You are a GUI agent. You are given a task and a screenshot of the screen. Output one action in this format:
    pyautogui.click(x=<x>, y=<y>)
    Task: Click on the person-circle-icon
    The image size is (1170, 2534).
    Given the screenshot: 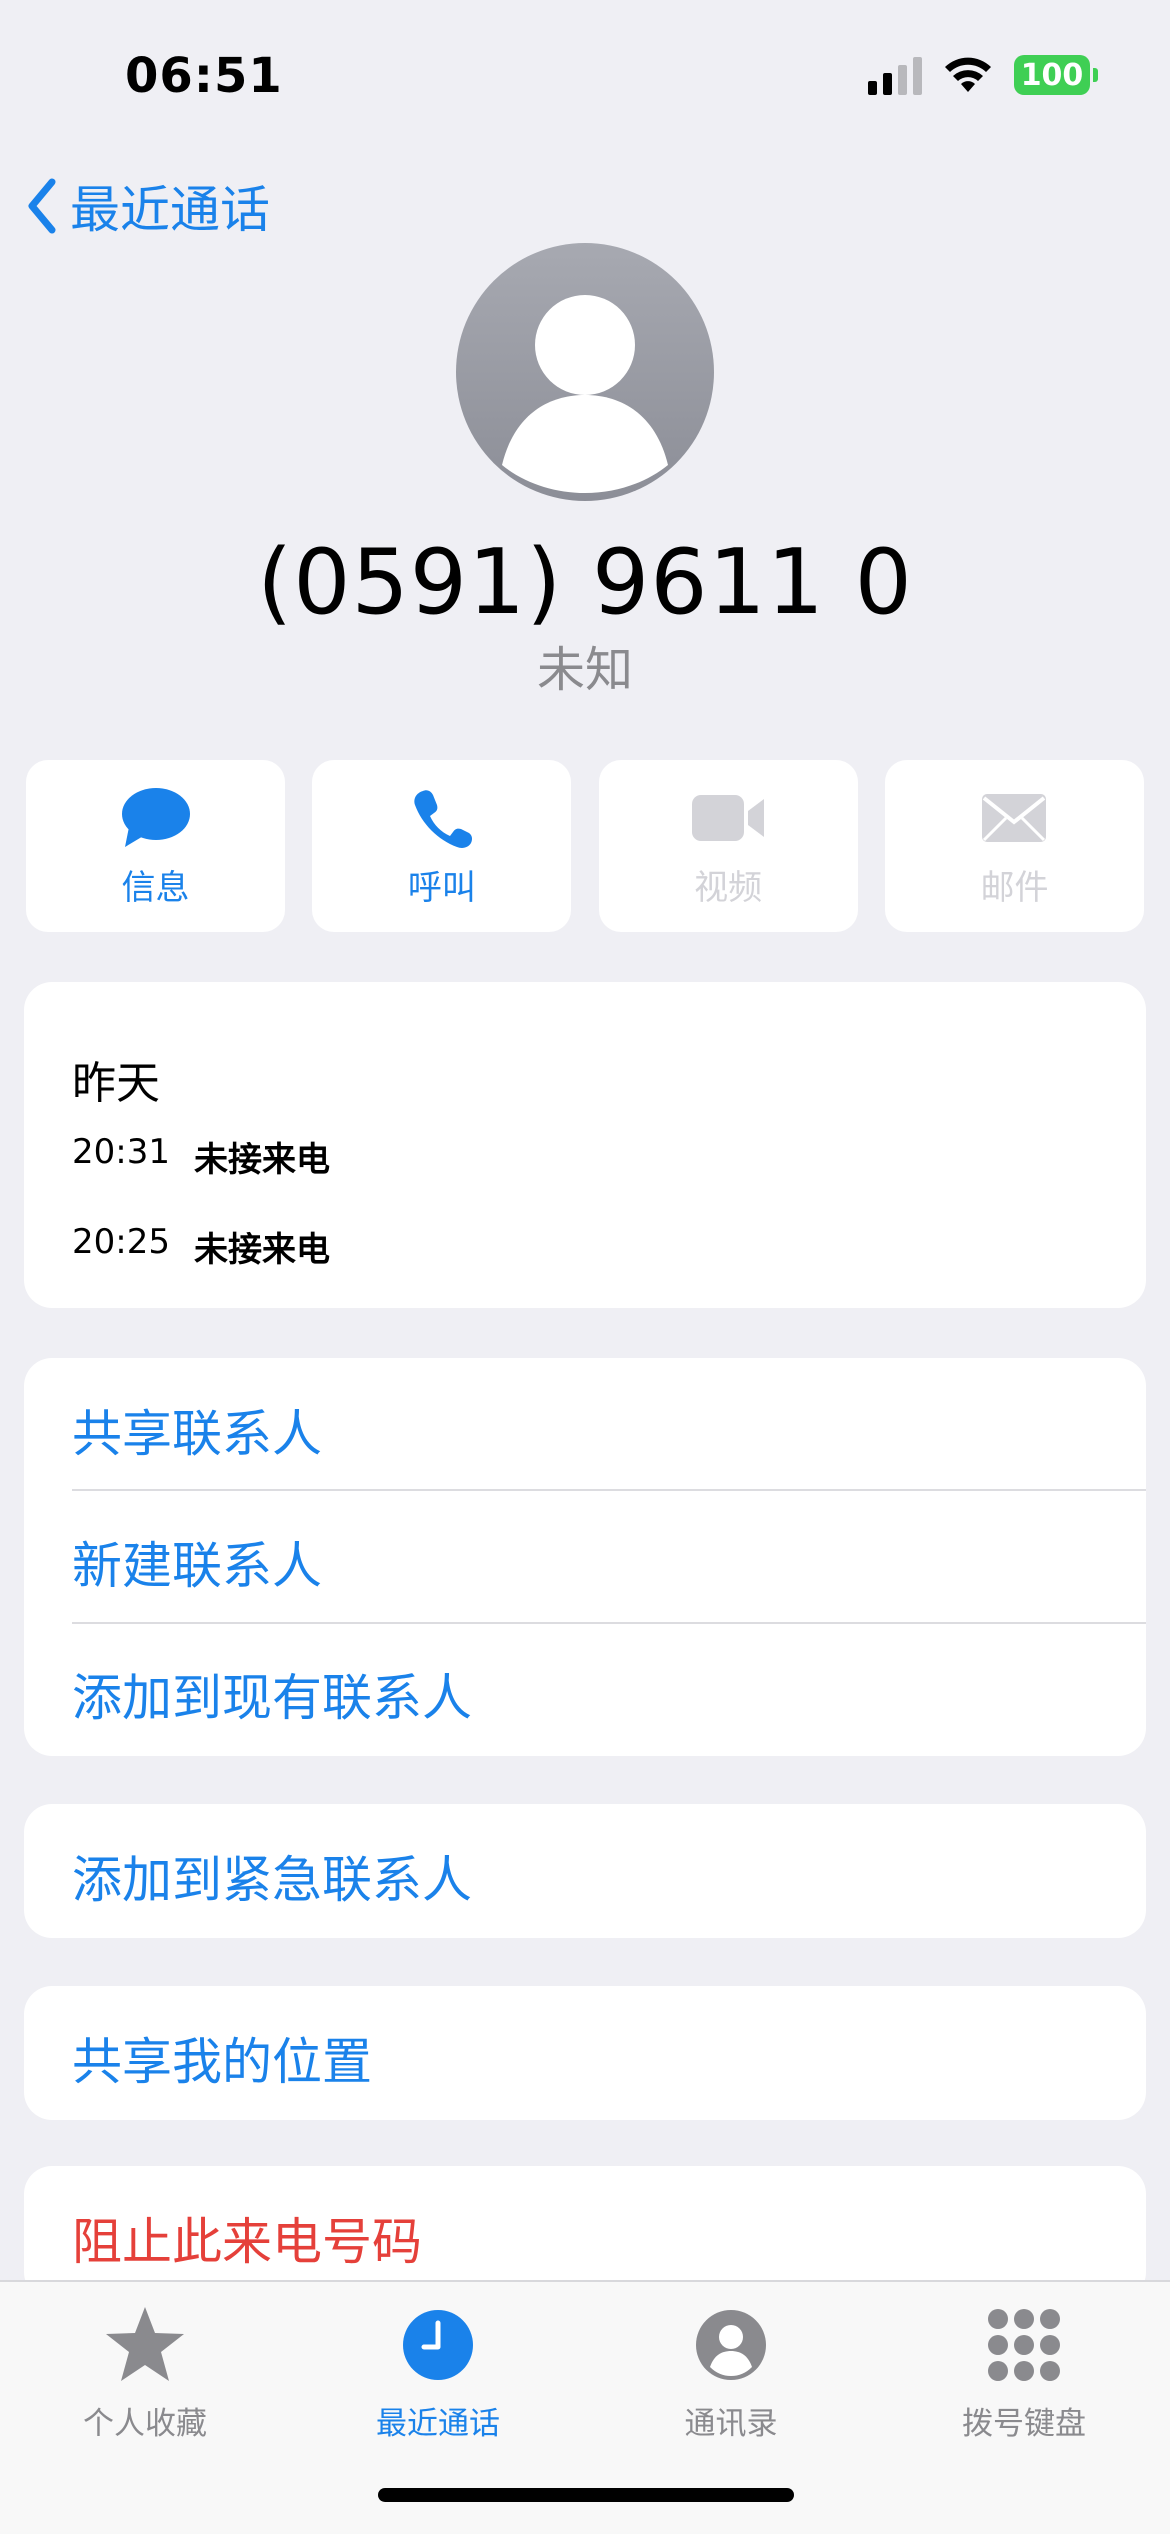 What is the action you would take?
    pyautogui.click(x=731, y=2345)
    